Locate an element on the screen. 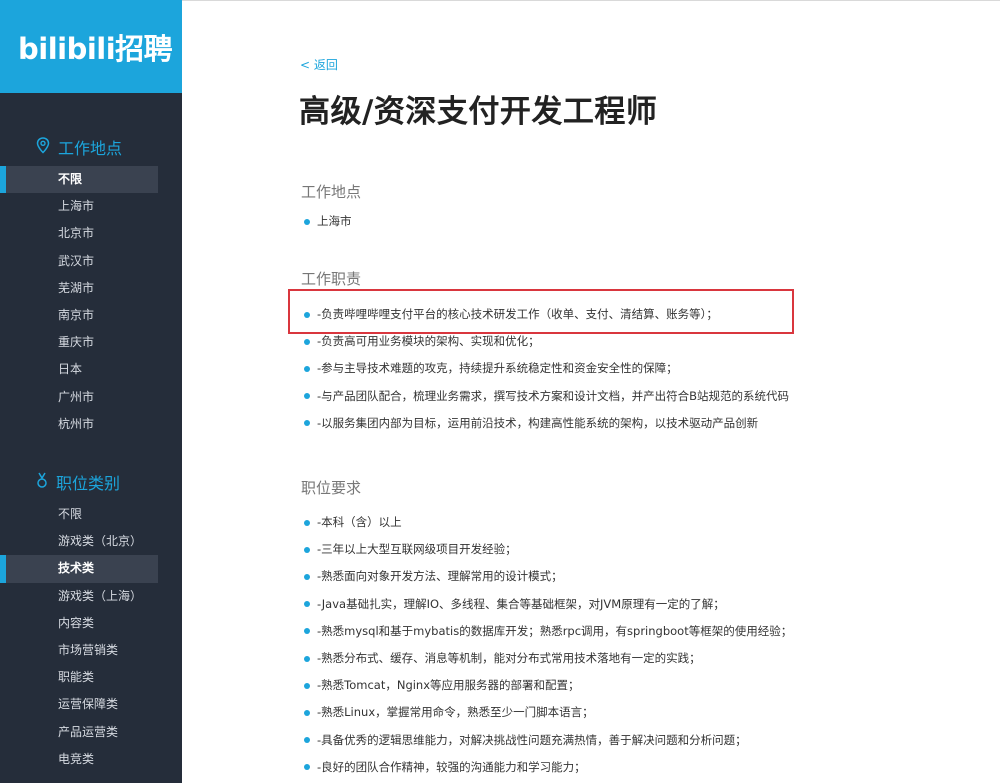 The height and width of the screenshot is (783, 1000). requirement-item: -本科（含）以上 is located at coordinates (649, 522).